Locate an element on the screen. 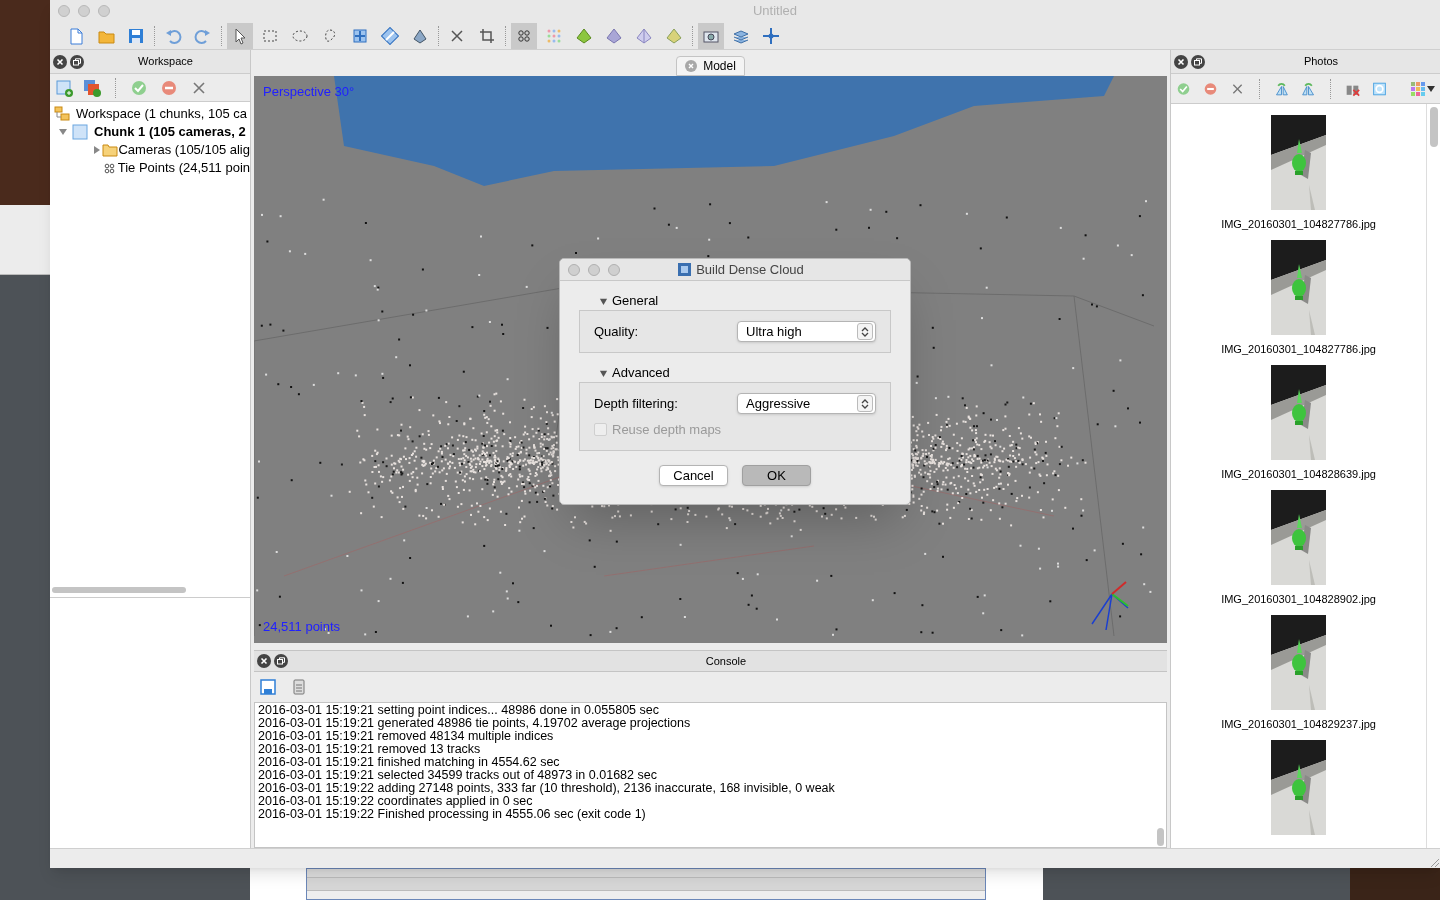  check-icon is located at coordinates (139, 87).